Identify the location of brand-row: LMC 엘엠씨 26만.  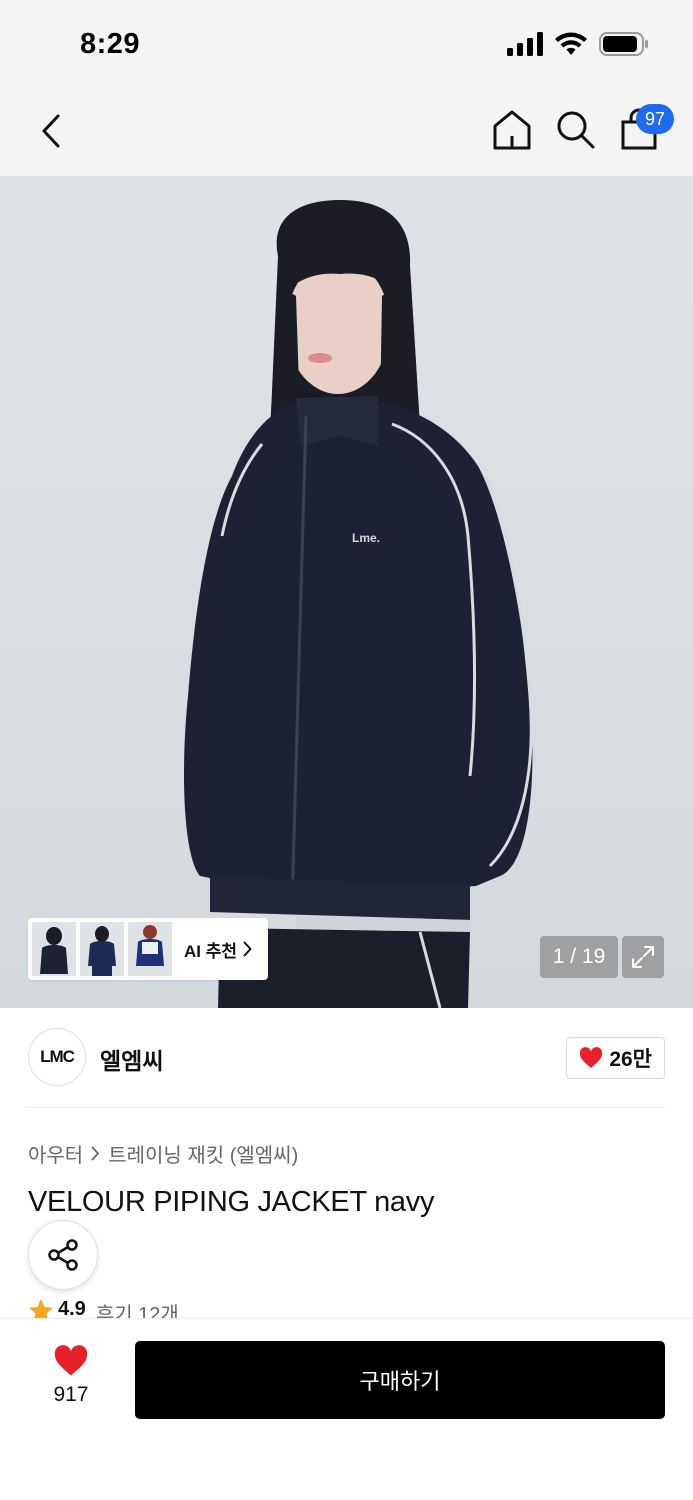
(346, 1057).